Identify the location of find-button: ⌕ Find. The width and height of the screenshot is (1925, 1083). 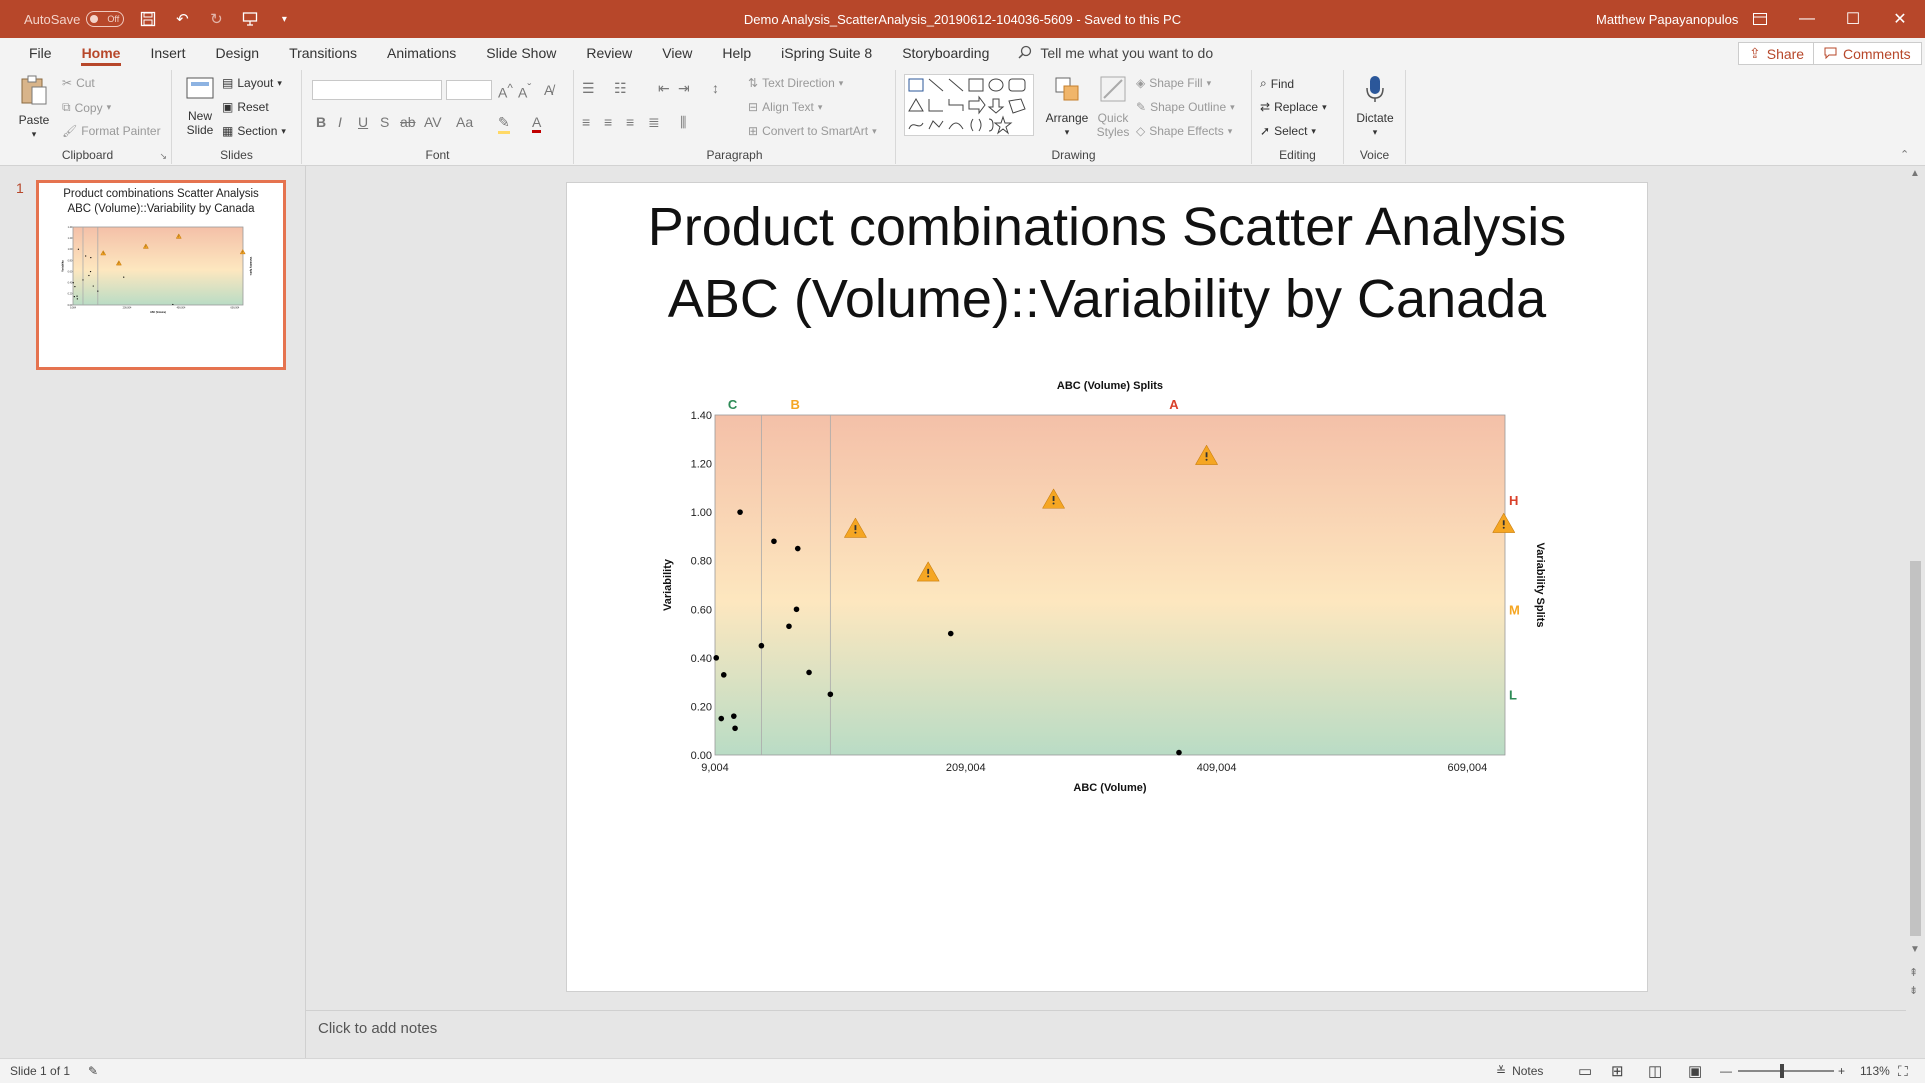
(1277, 83).